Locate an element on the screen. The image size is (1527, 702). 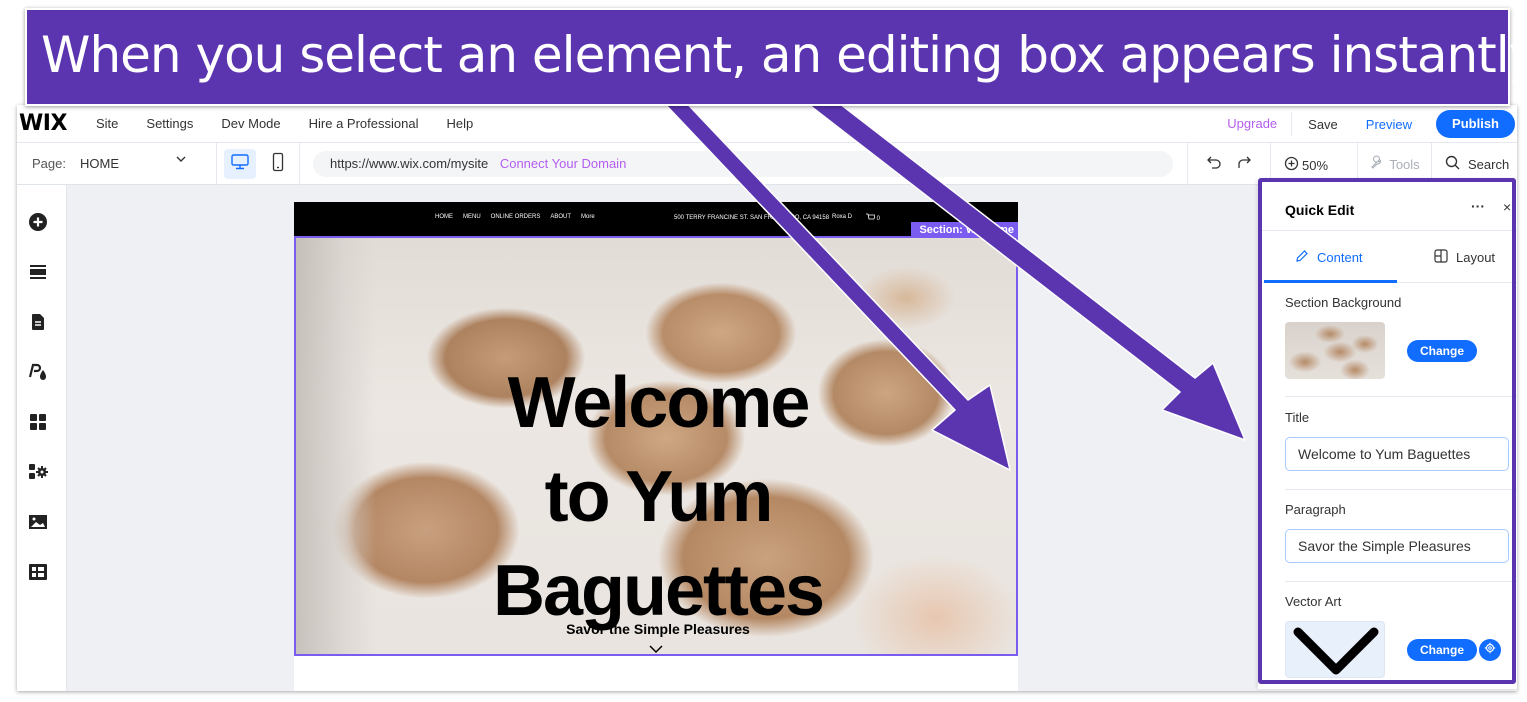
desktop-icon is located at coordinates (240, 164).